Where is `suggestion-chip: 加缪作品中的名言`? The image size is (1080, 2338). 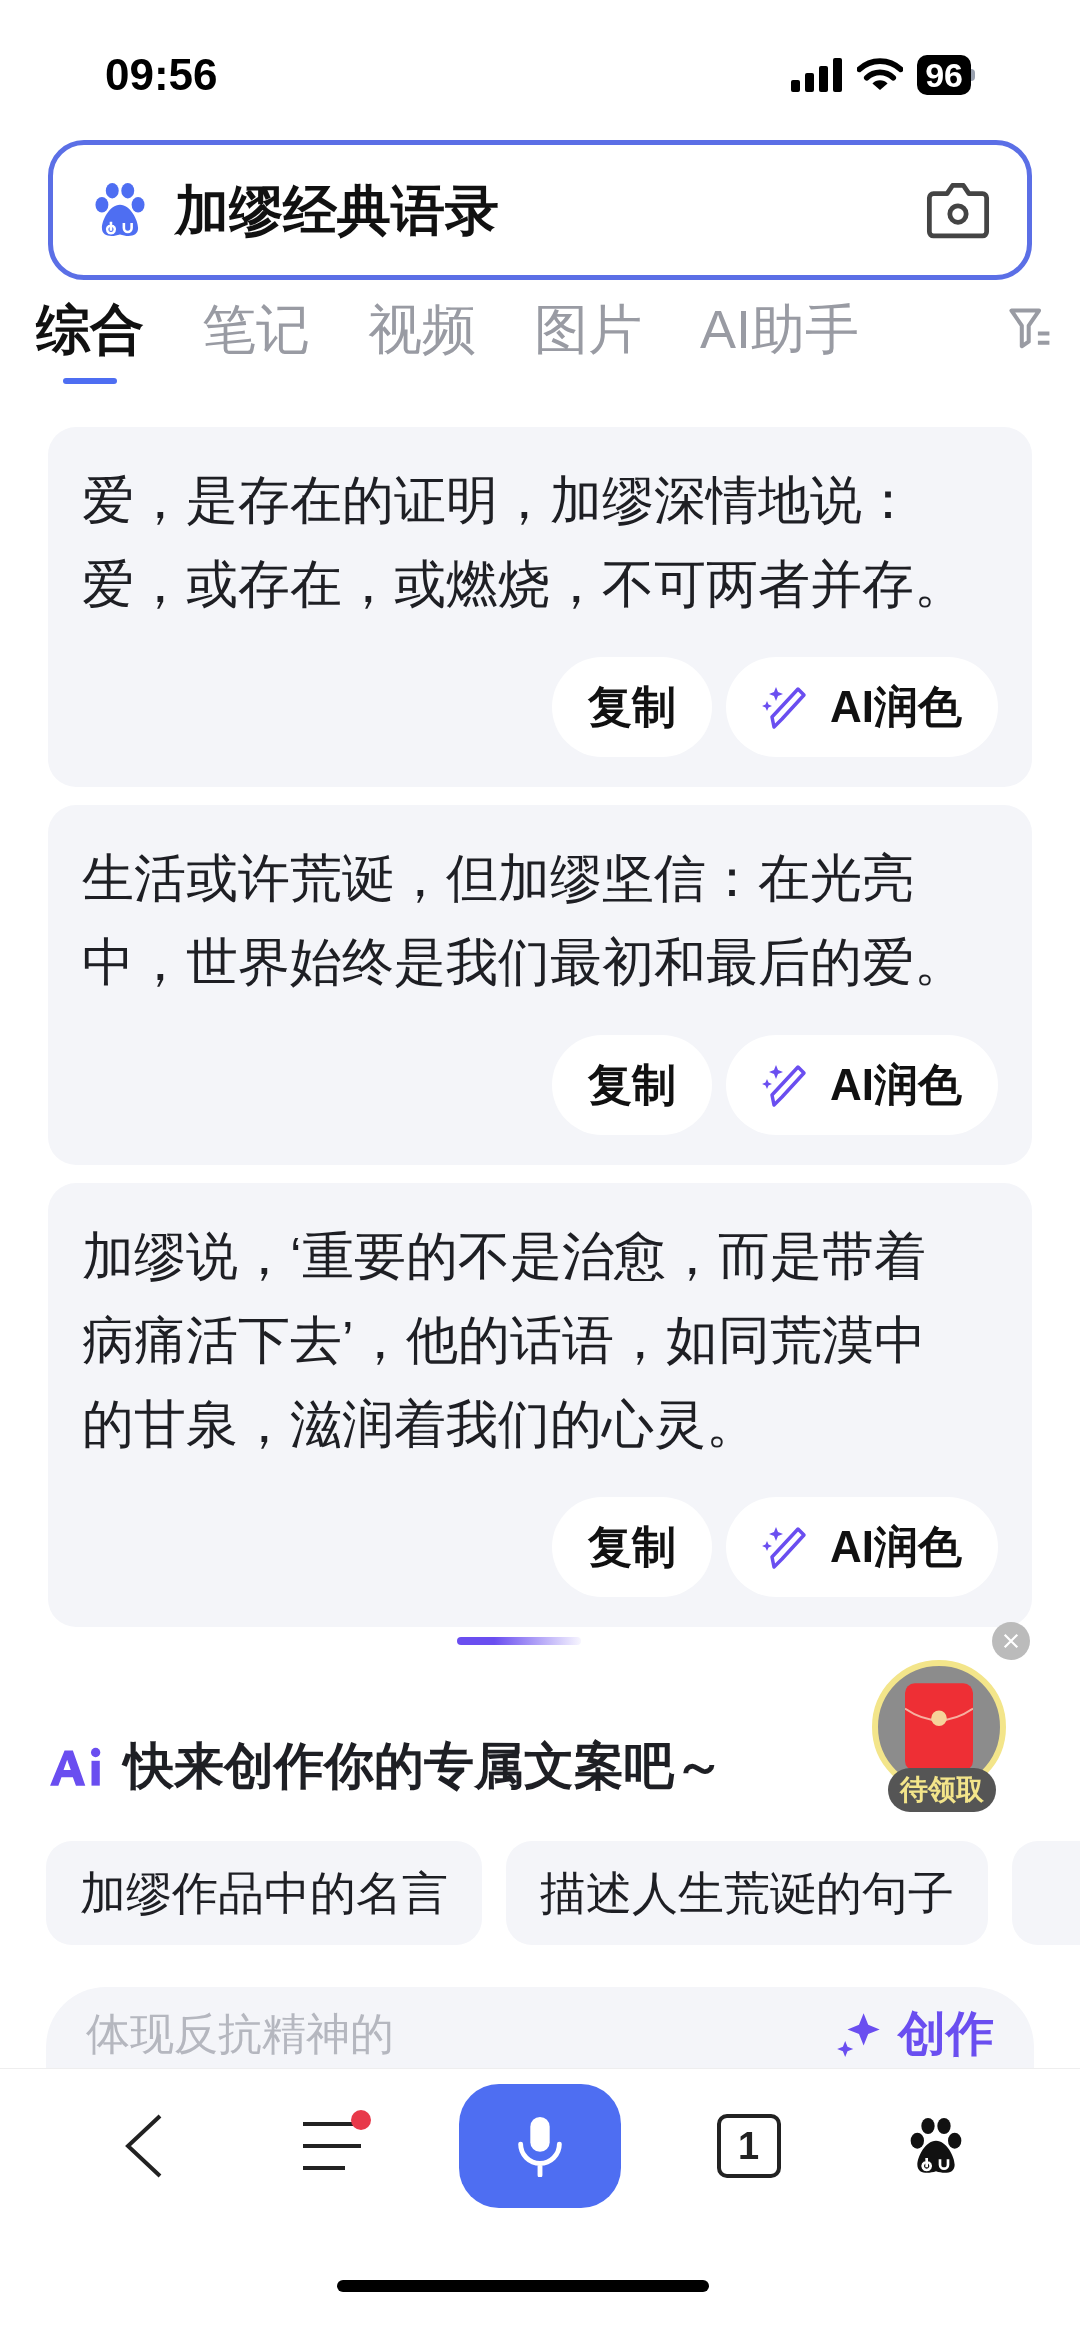 suggestion-chip: 加缪作品中的名言 is located at coordinates (264, 1893).